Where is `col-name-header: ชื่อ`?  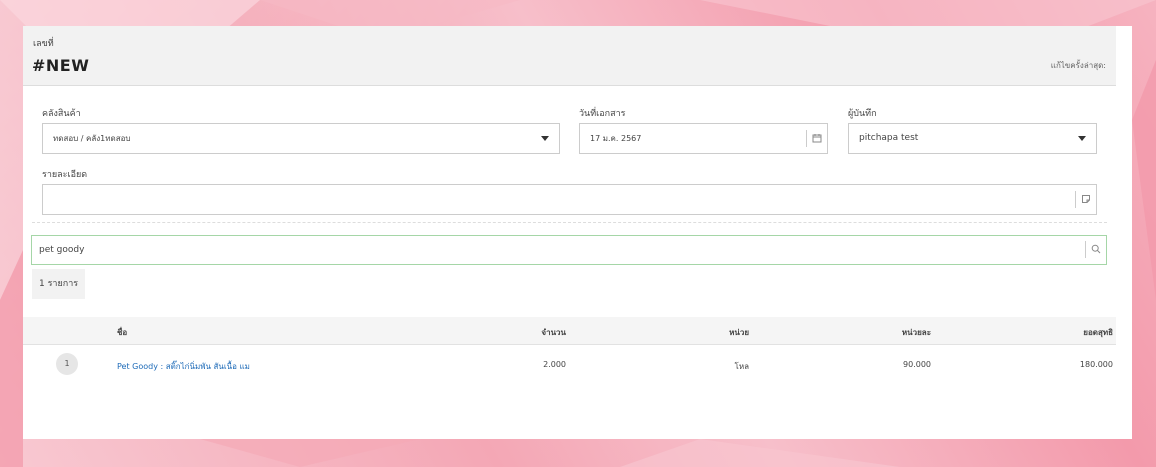 col-name-header: ชื่อ is located at coordinates (122, 332).